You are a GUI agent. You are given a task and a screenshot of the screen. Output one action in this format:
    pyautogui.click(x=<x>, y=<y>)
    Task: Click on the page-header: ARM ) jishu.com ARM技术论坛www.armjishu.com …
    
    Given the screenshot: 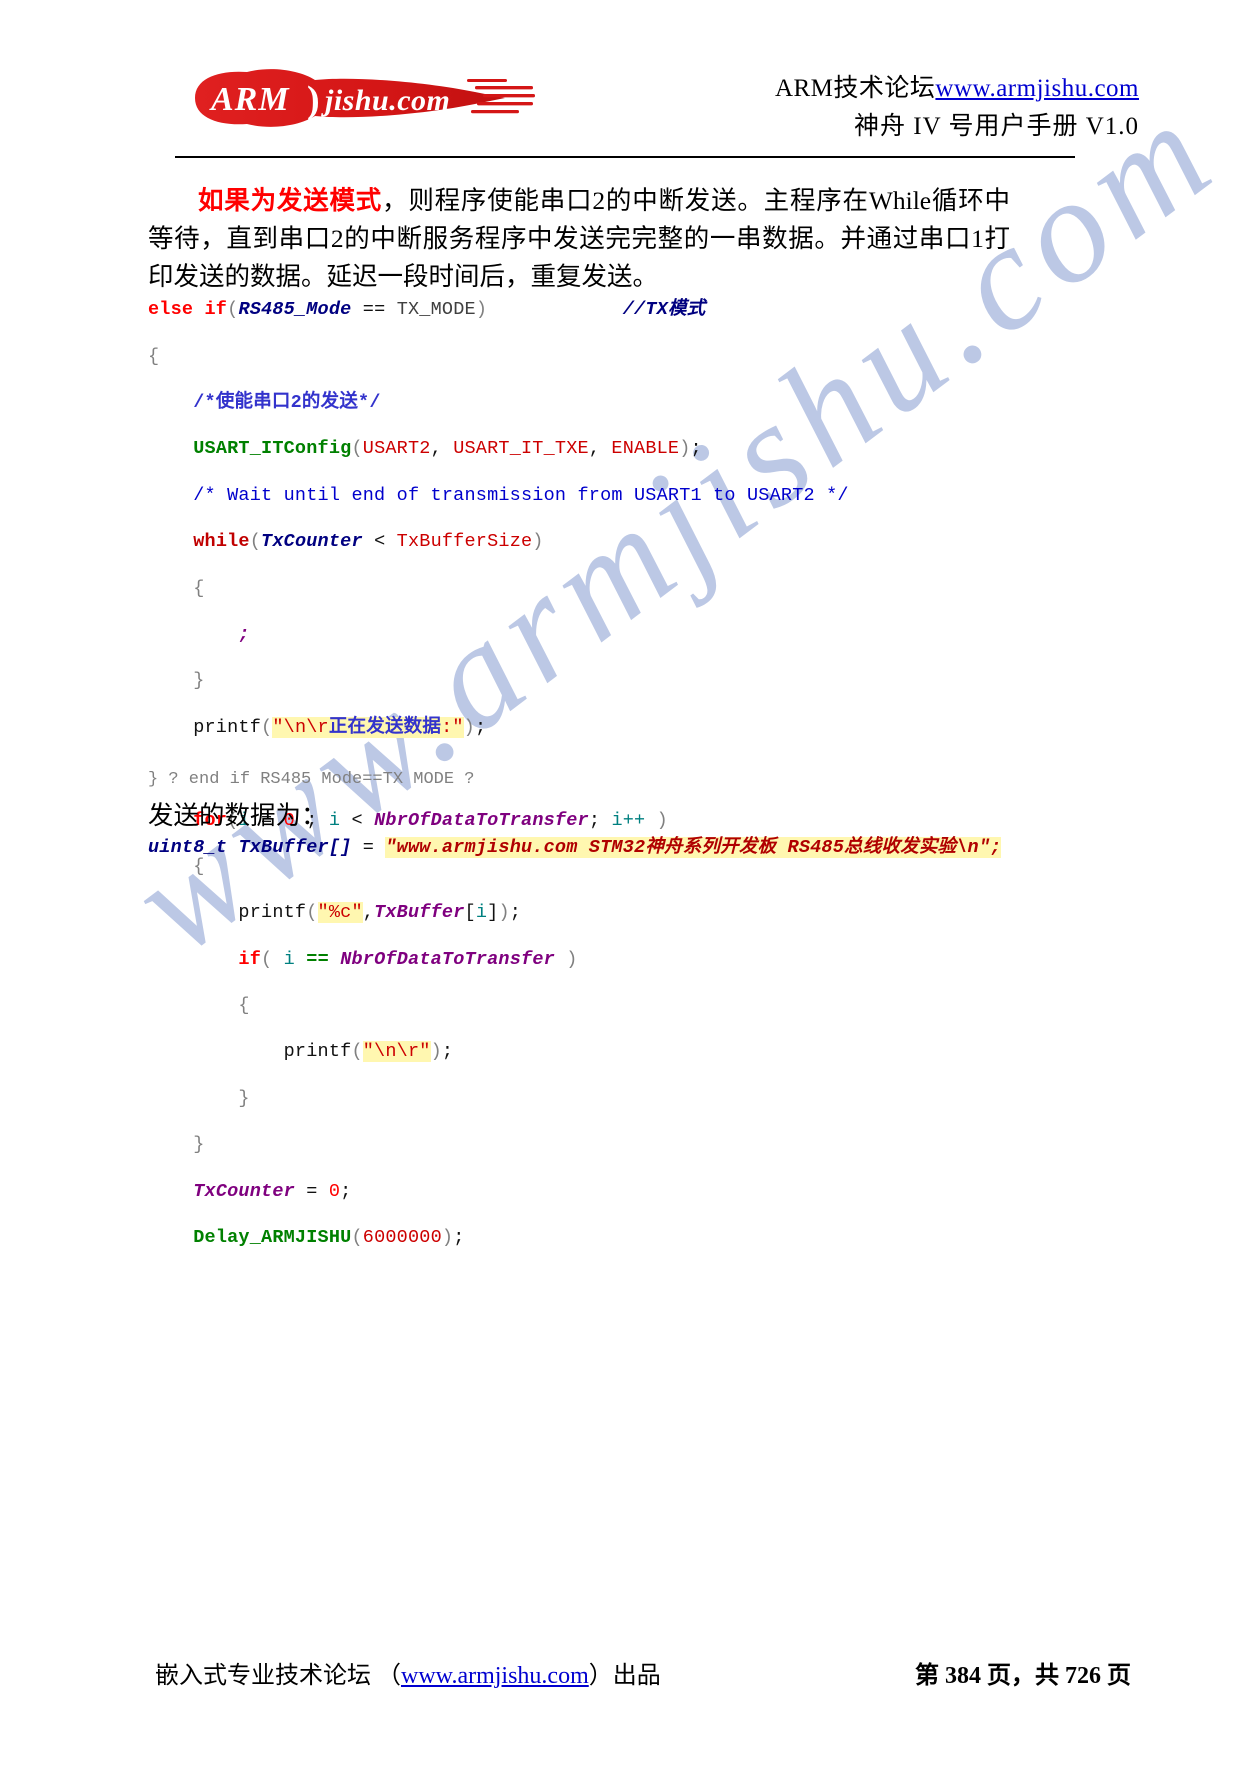 What is the action you would take?
    pyautogui.click(x=624, y=85)
    